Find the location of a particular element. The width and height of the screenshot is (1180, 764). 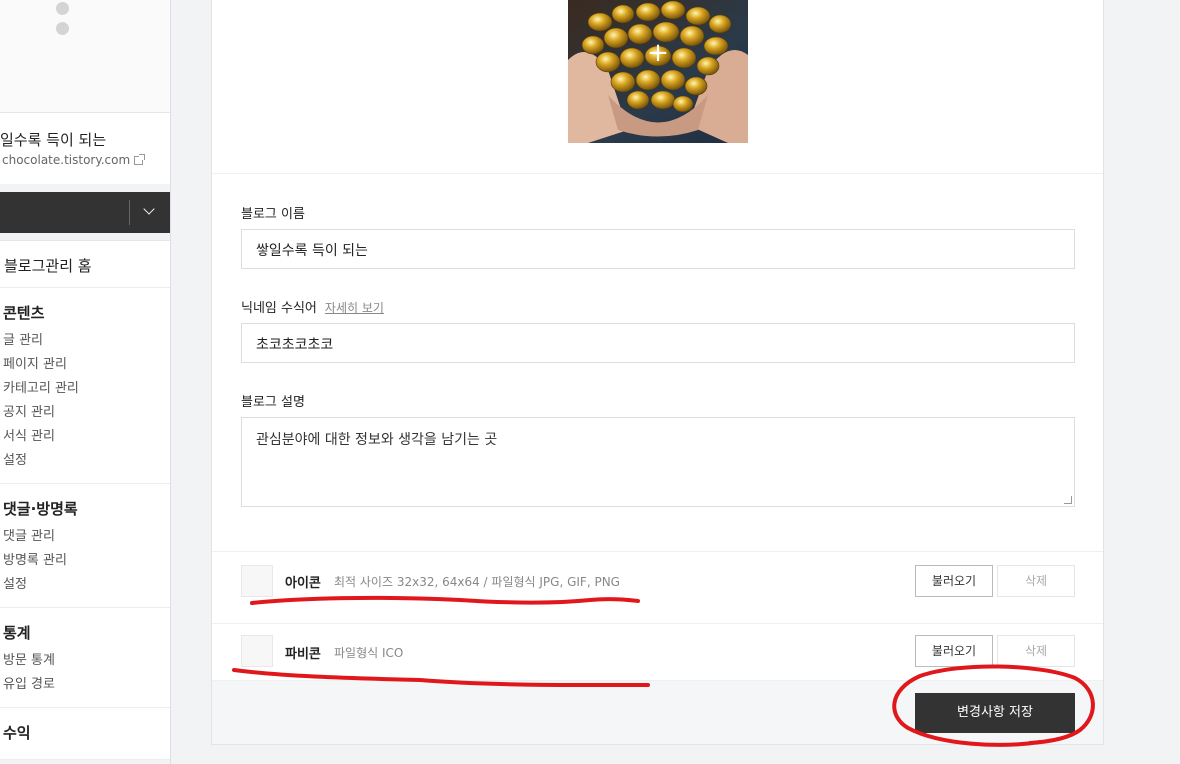

nickname-label-group: 닉네임 수식어 자세히 보기 is located at coordinates (312, 306).